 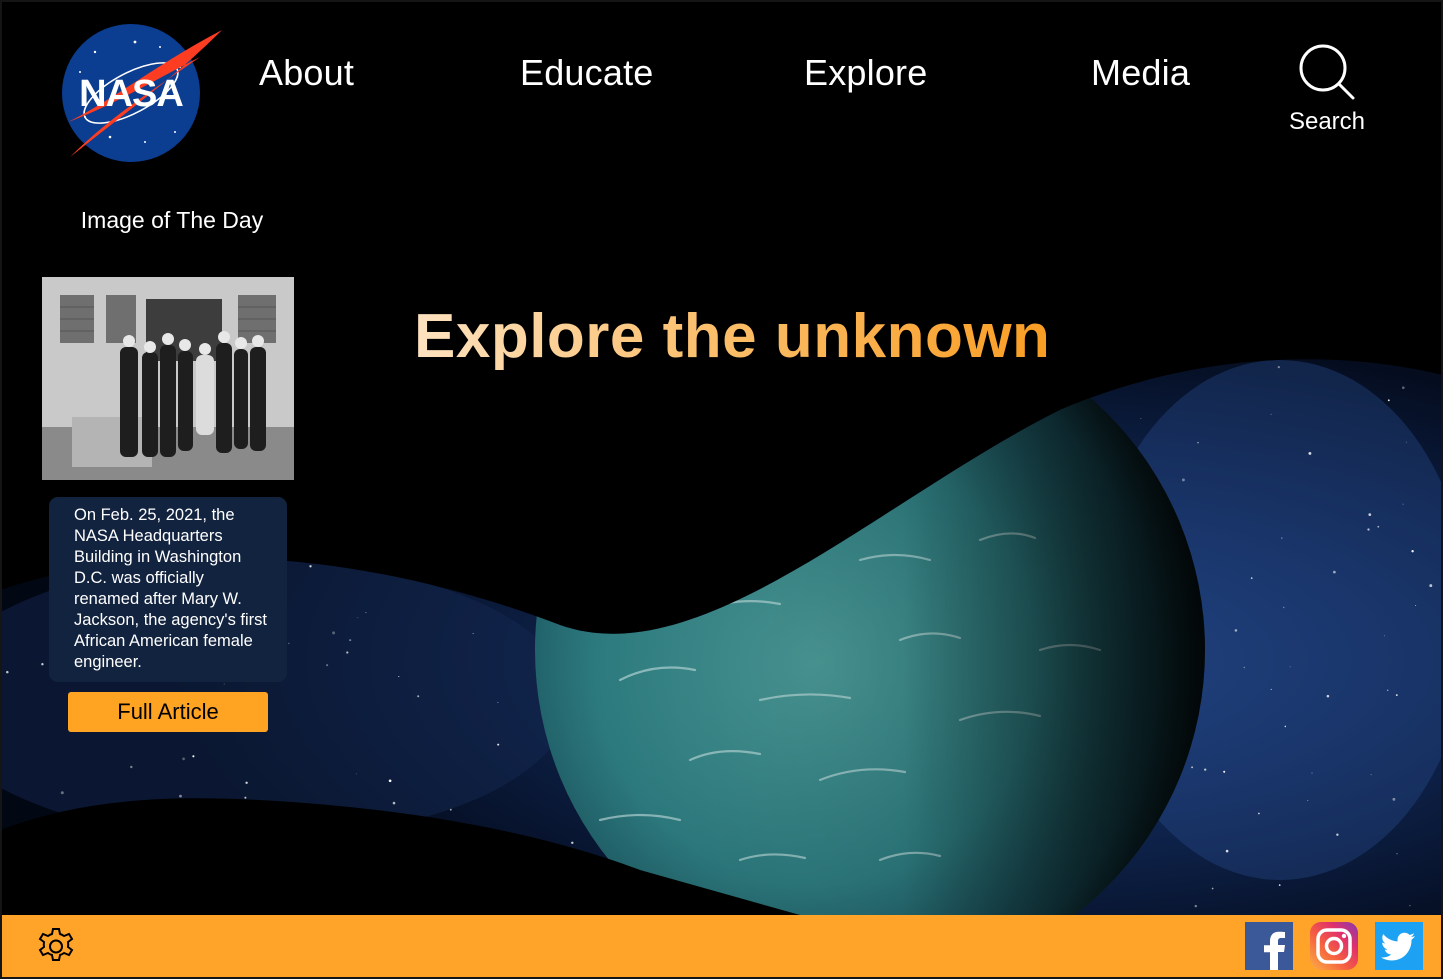 What do you see at coordinates (172, 220) in the screenshot?
I see `image-of-the-day-title: Image of The Day` at bounding box center [172, 220].